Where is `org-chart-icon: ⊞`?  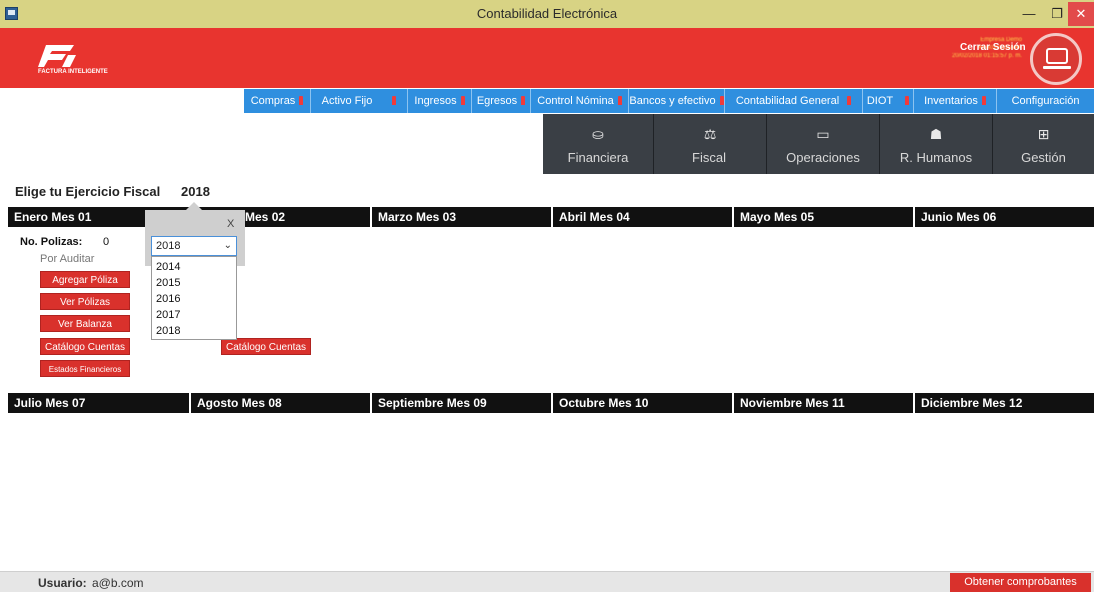
org-chart-icon: ⊞ is located at coordinates (1043, 134).